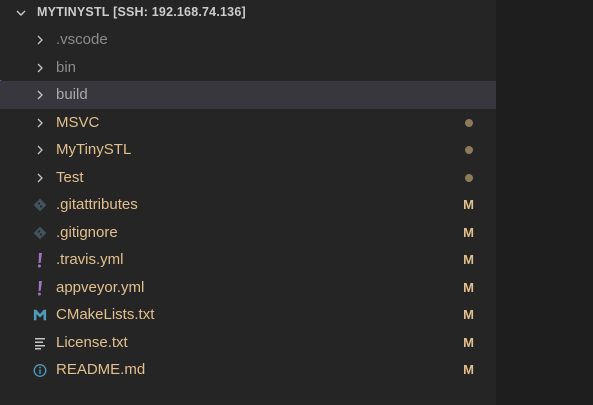 Image resolution: width=593 pixels, height=405 pixels. I want to click on cmake-icon, so click(40, 315).